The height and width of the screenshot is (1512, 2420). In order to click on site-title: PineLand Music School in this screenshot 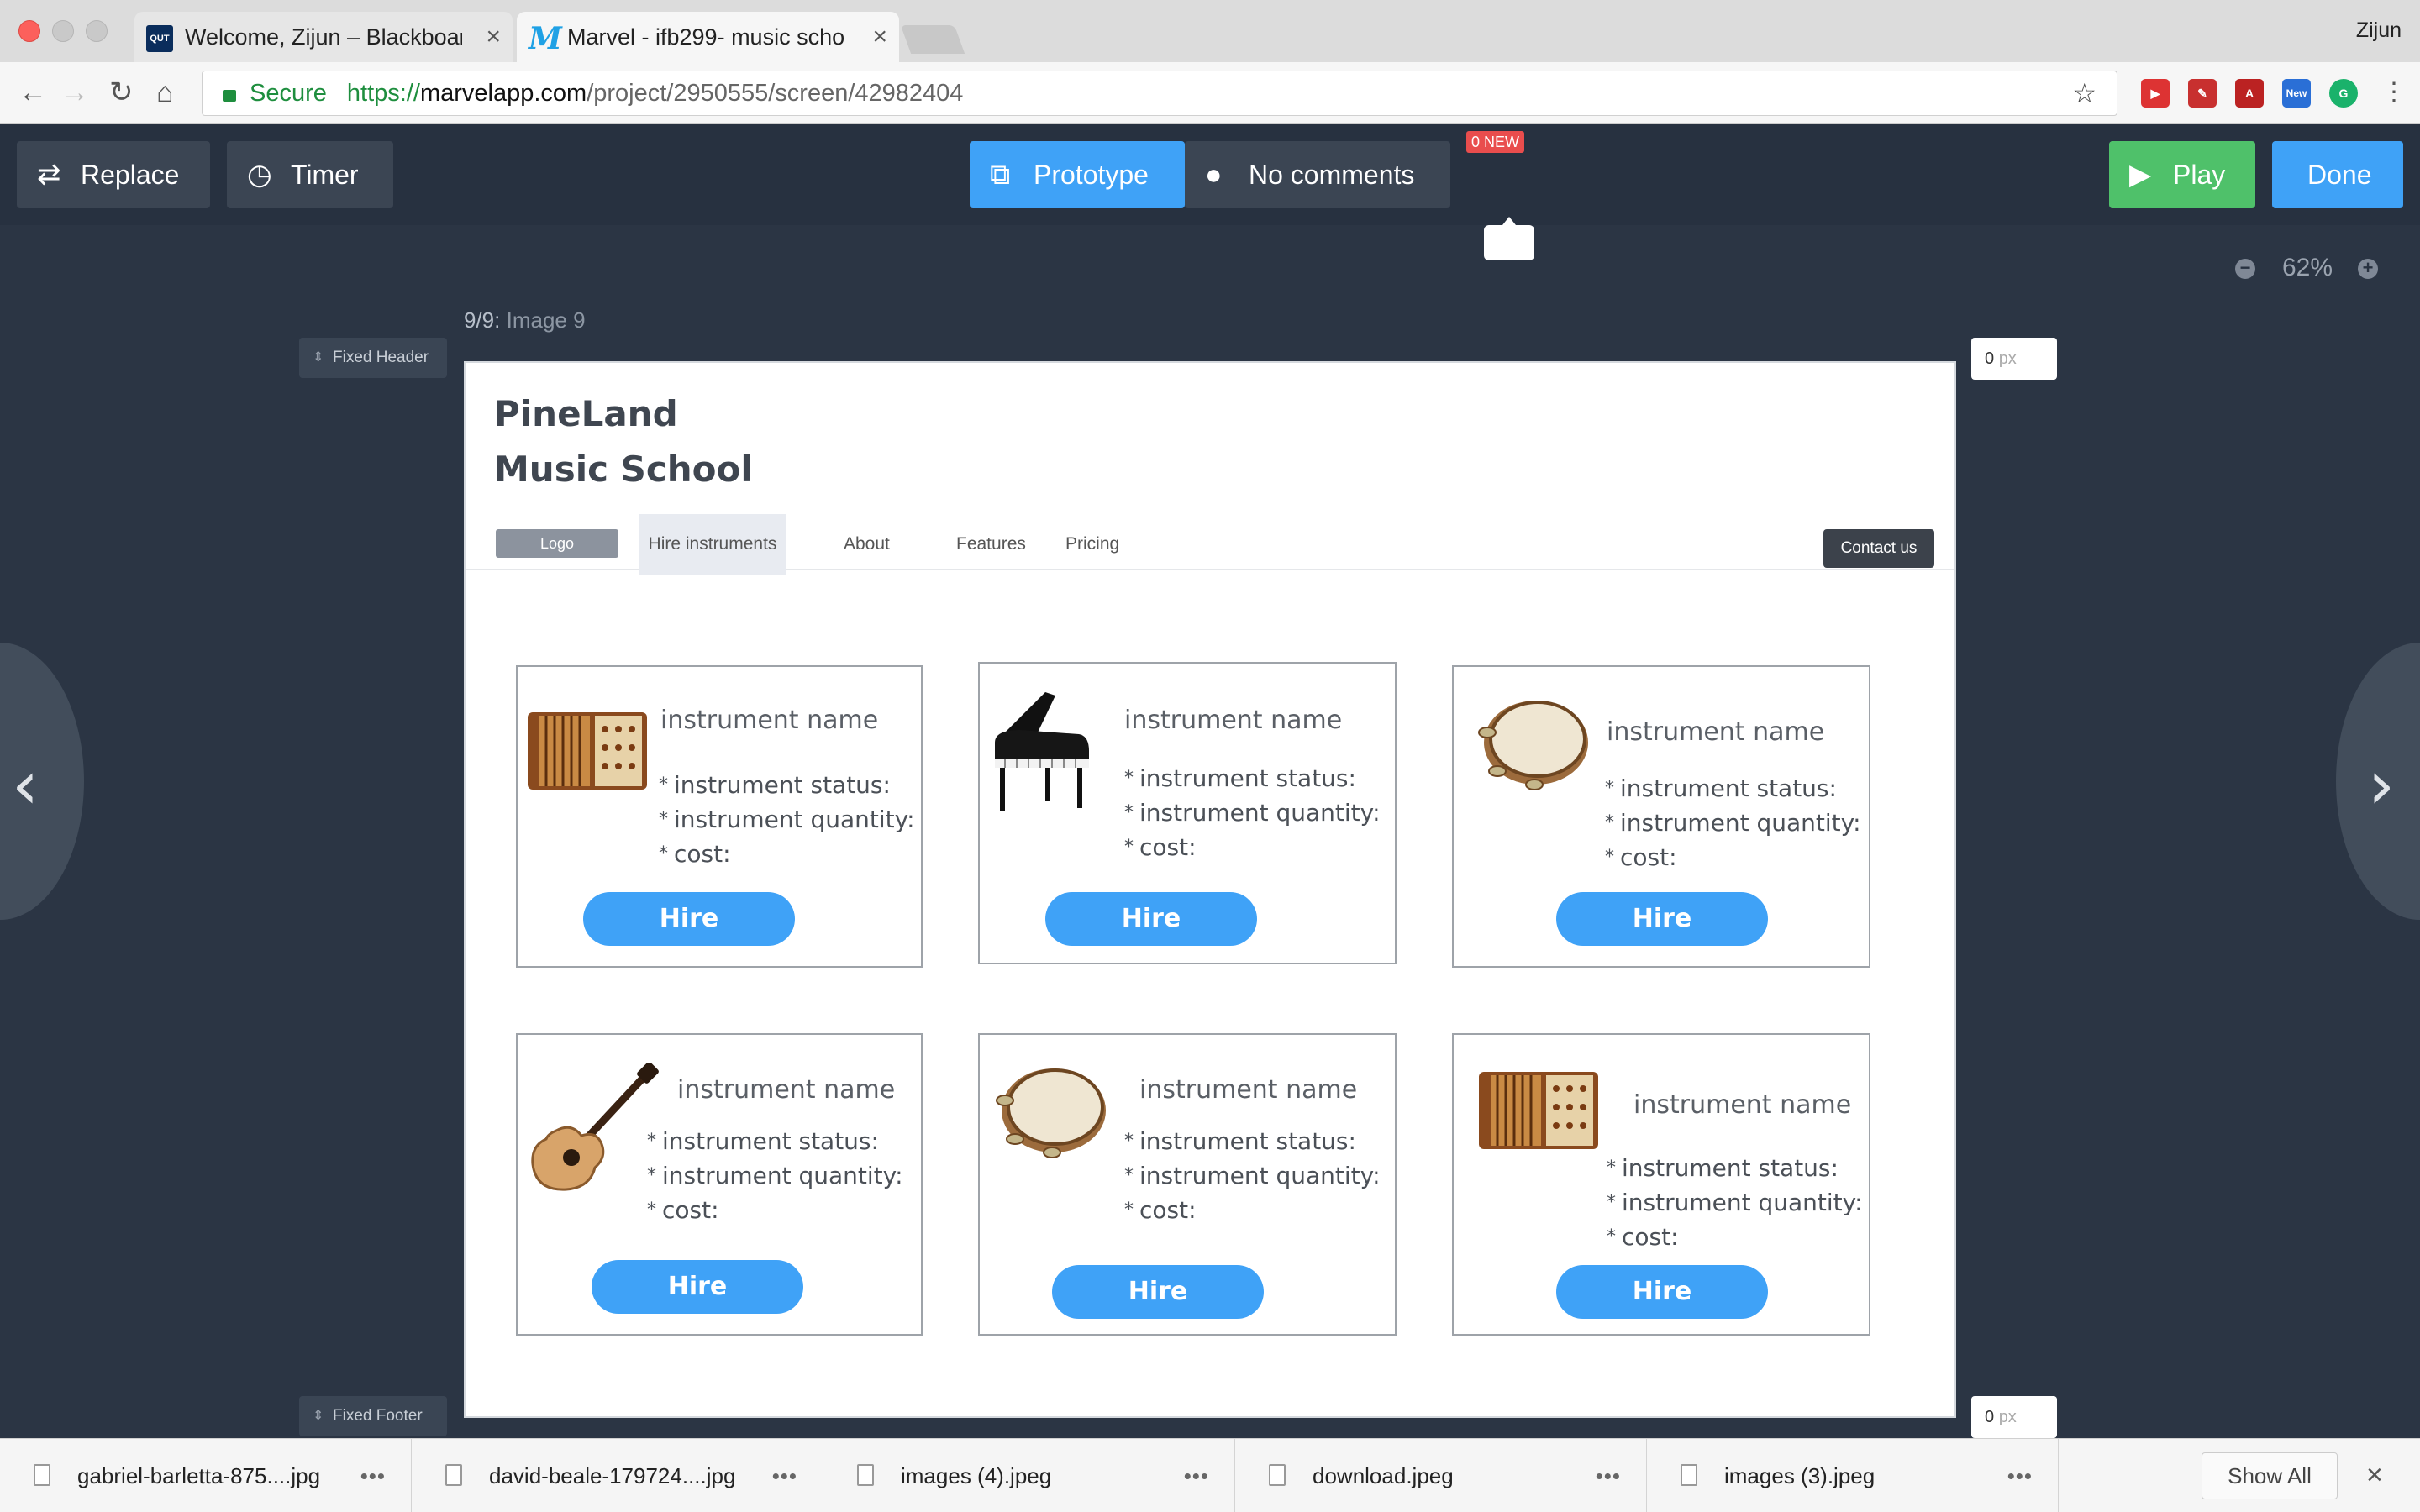, I will do `click(623, 441)`.